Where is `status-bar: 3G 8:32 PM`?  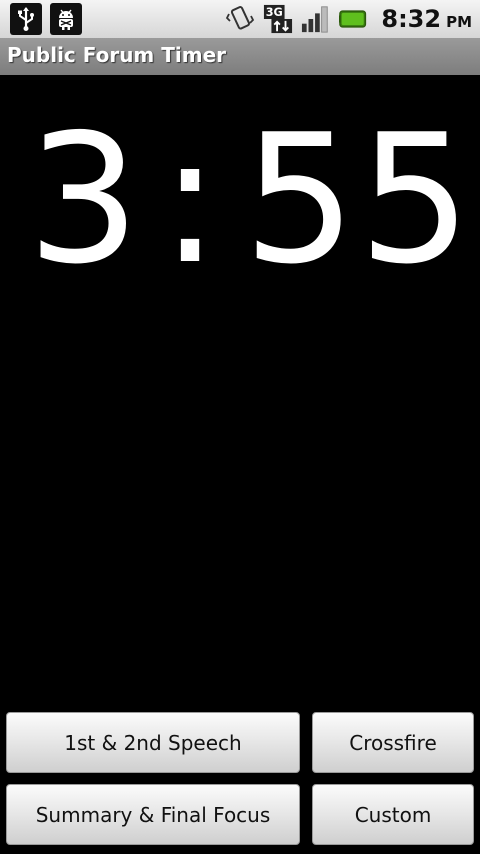
status-bar: 3G 8:32 PM is located at coordinates (240, 19).